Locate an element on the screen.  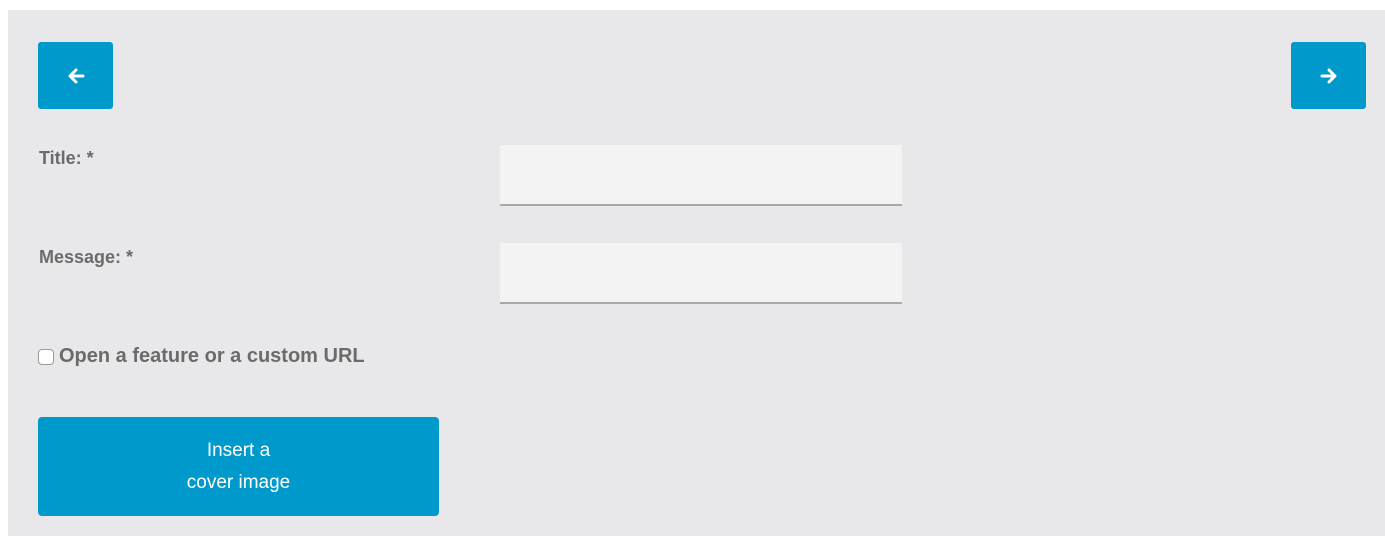
previous-button is located at coordinates (75, 75).